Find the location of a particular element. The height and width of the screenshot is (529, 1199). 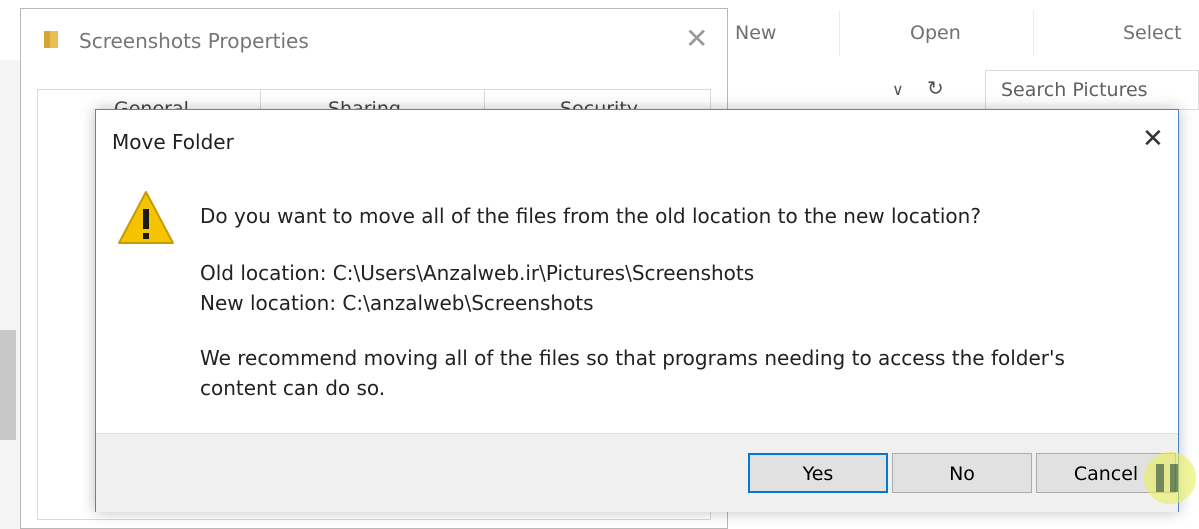

ribbon-select-button: Select is located at coordinates (1152, 33).